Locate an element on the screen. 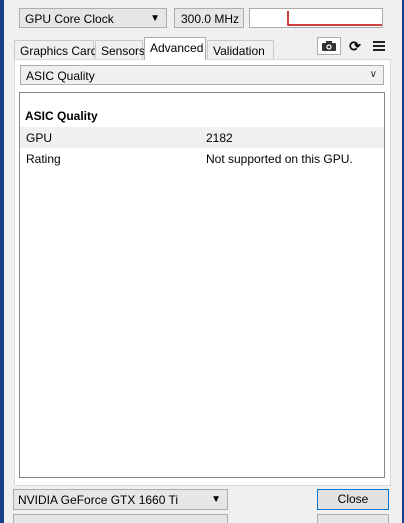  tab-graphics-card: Graphics Card is located at coordinates (55, 49).